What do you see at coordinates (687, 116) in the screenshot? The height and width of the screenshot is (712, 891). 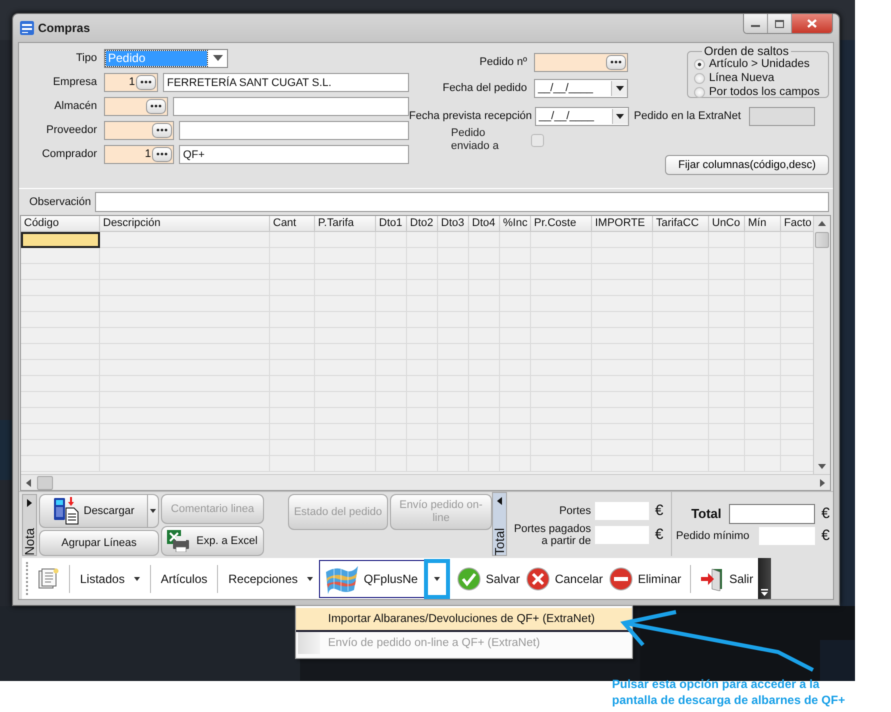 I see `field-label: Pedido en la ExtraNet` at bounding box center [687, 116].